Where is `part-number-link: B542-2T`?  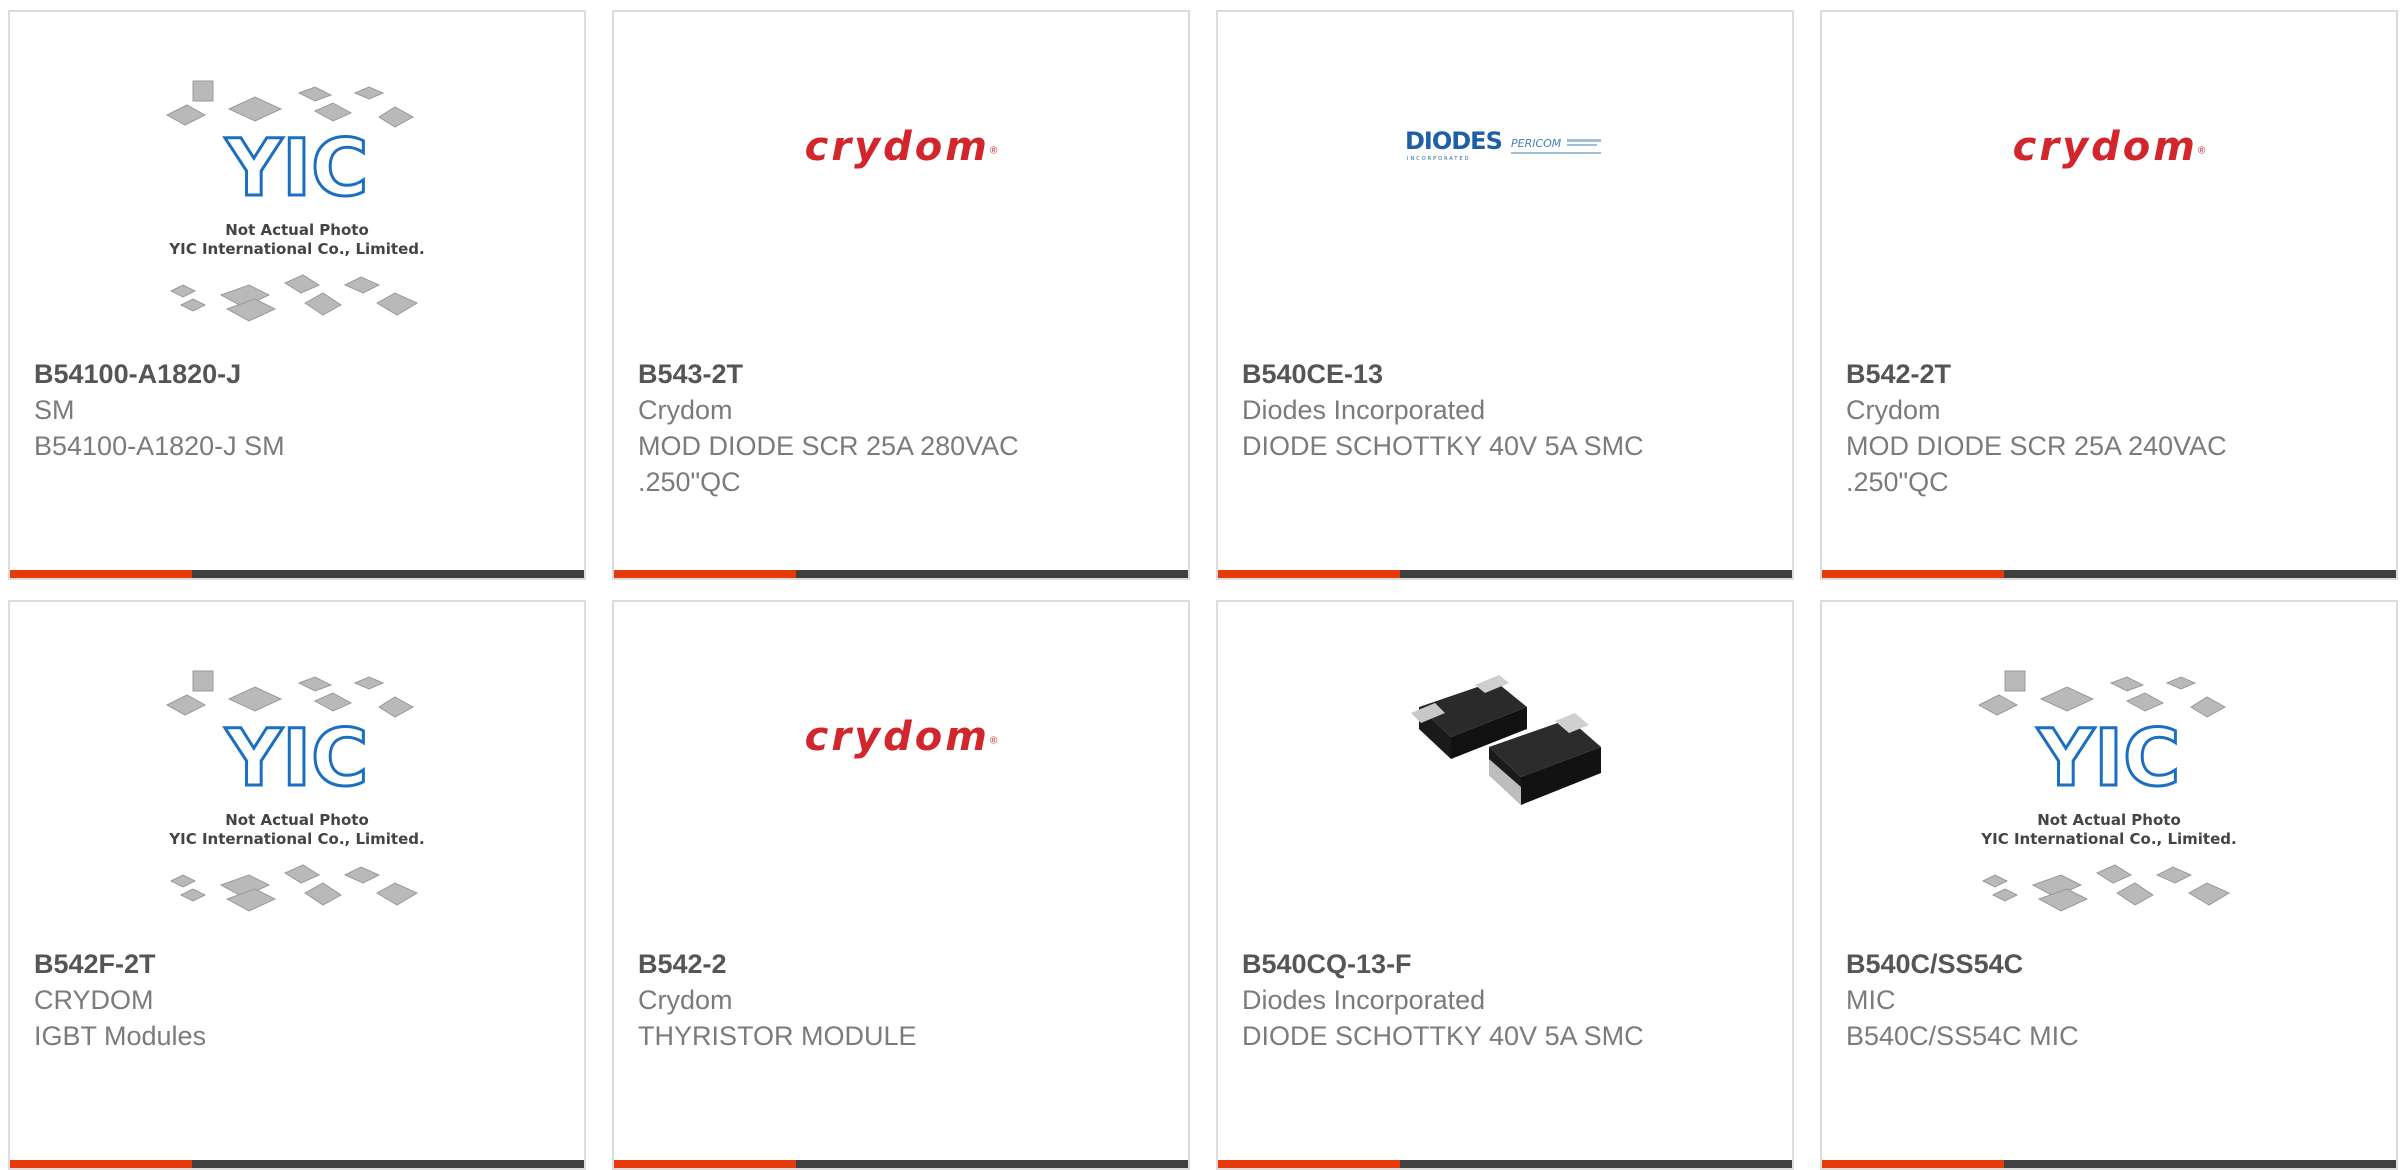 part-number-link: B542-2T is located at coordinates (2111, 374).